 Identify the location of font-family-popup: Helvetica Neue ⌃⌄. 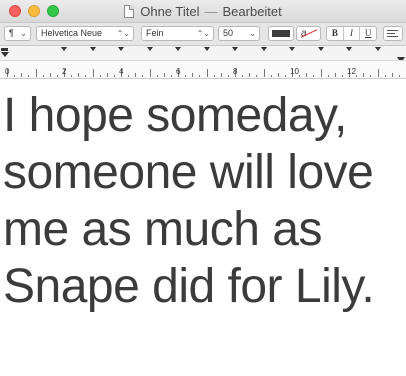
(85, 33).